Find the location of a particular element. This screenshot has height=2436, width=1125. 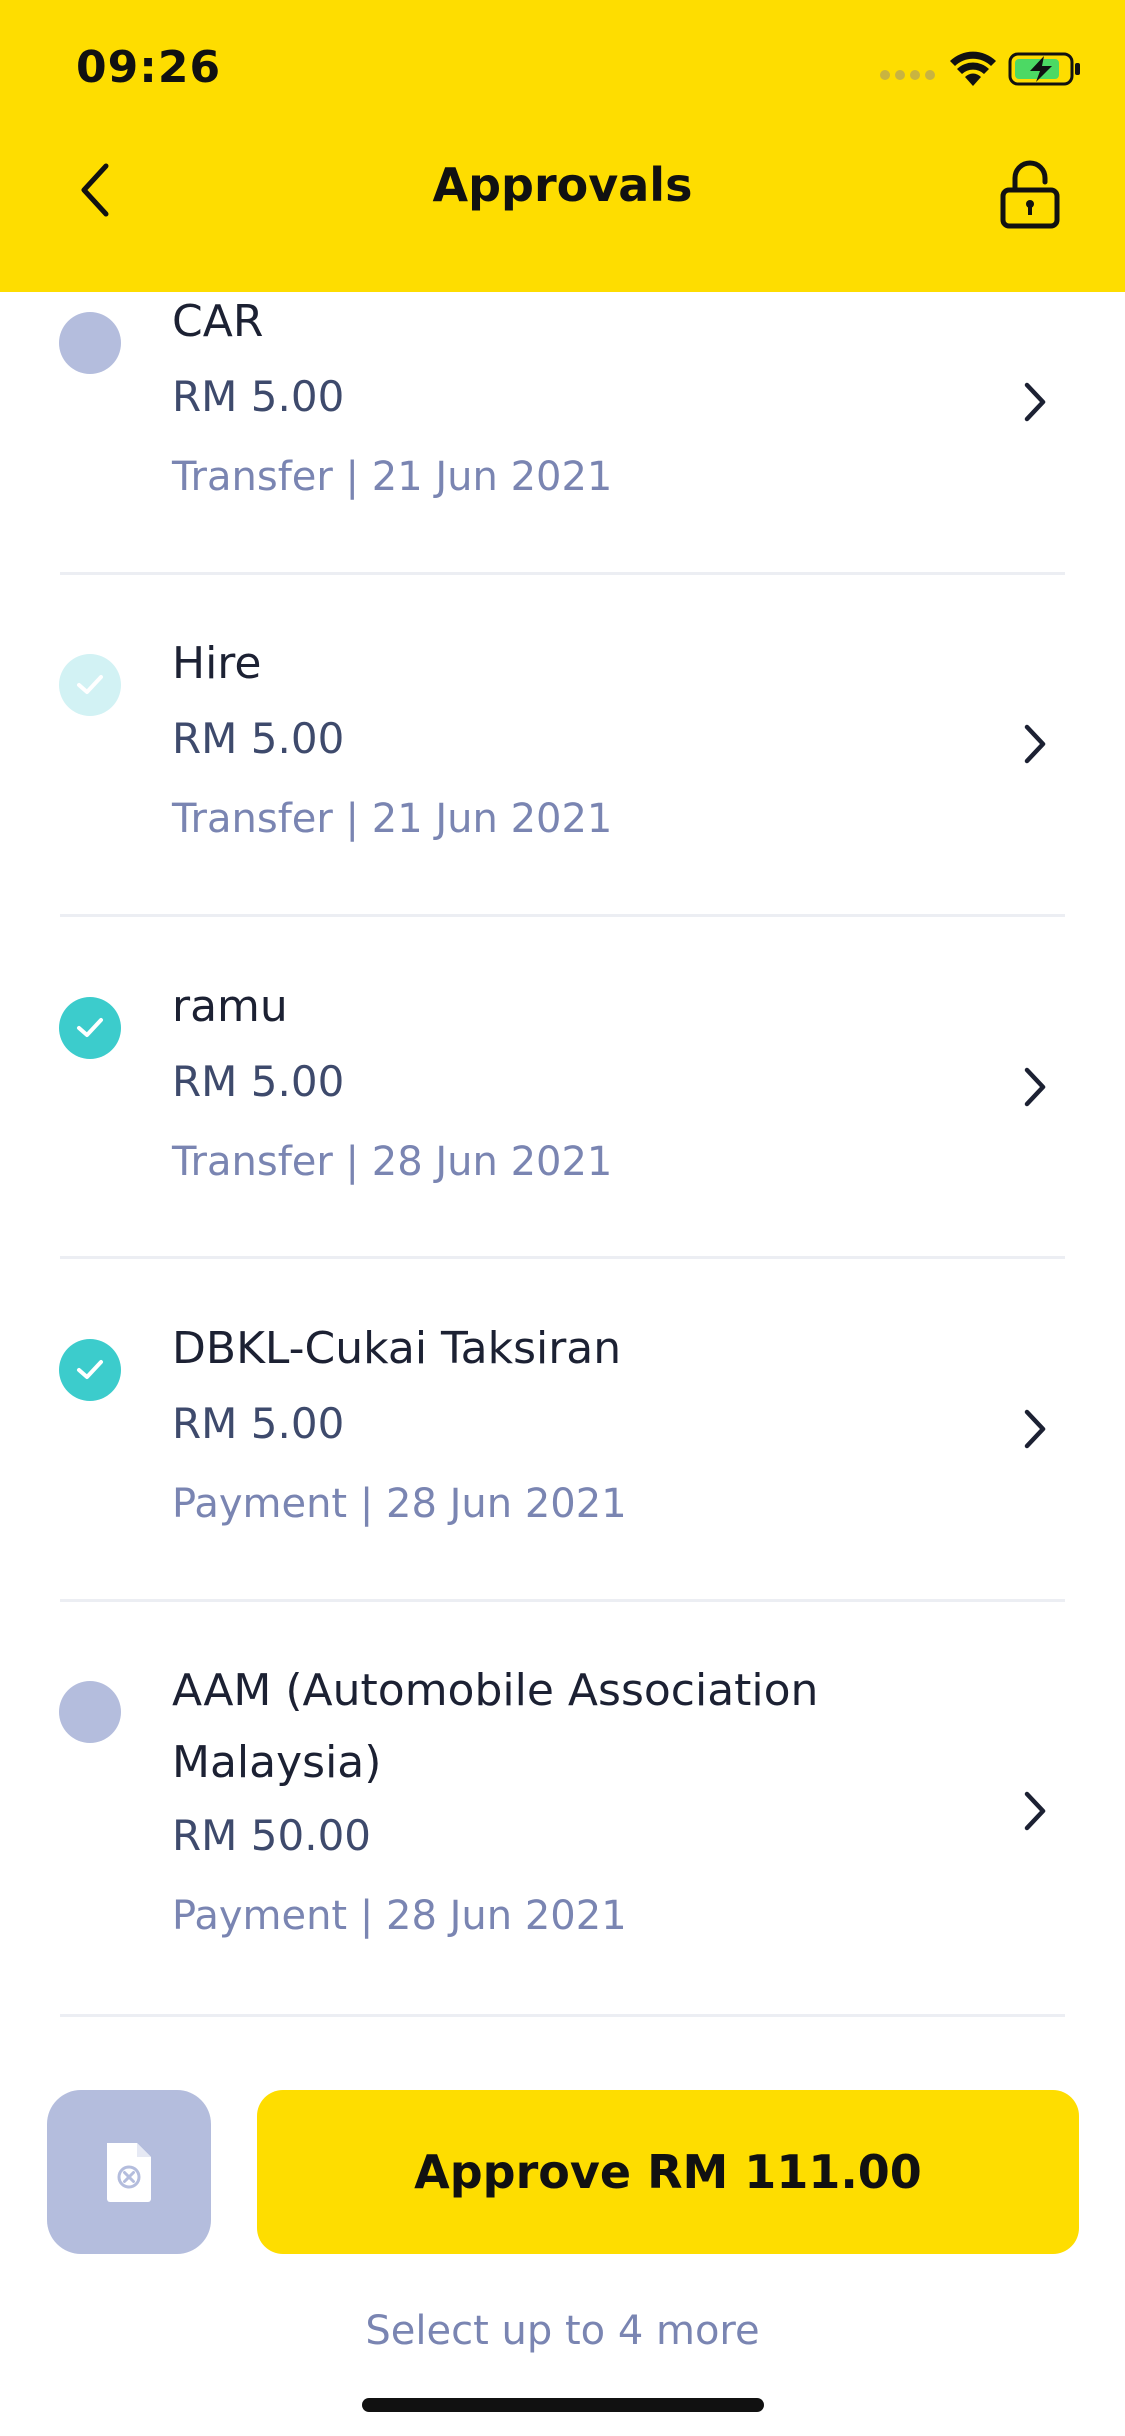

app-header: 09:26 Approvals is located at coordinates (562, 146).